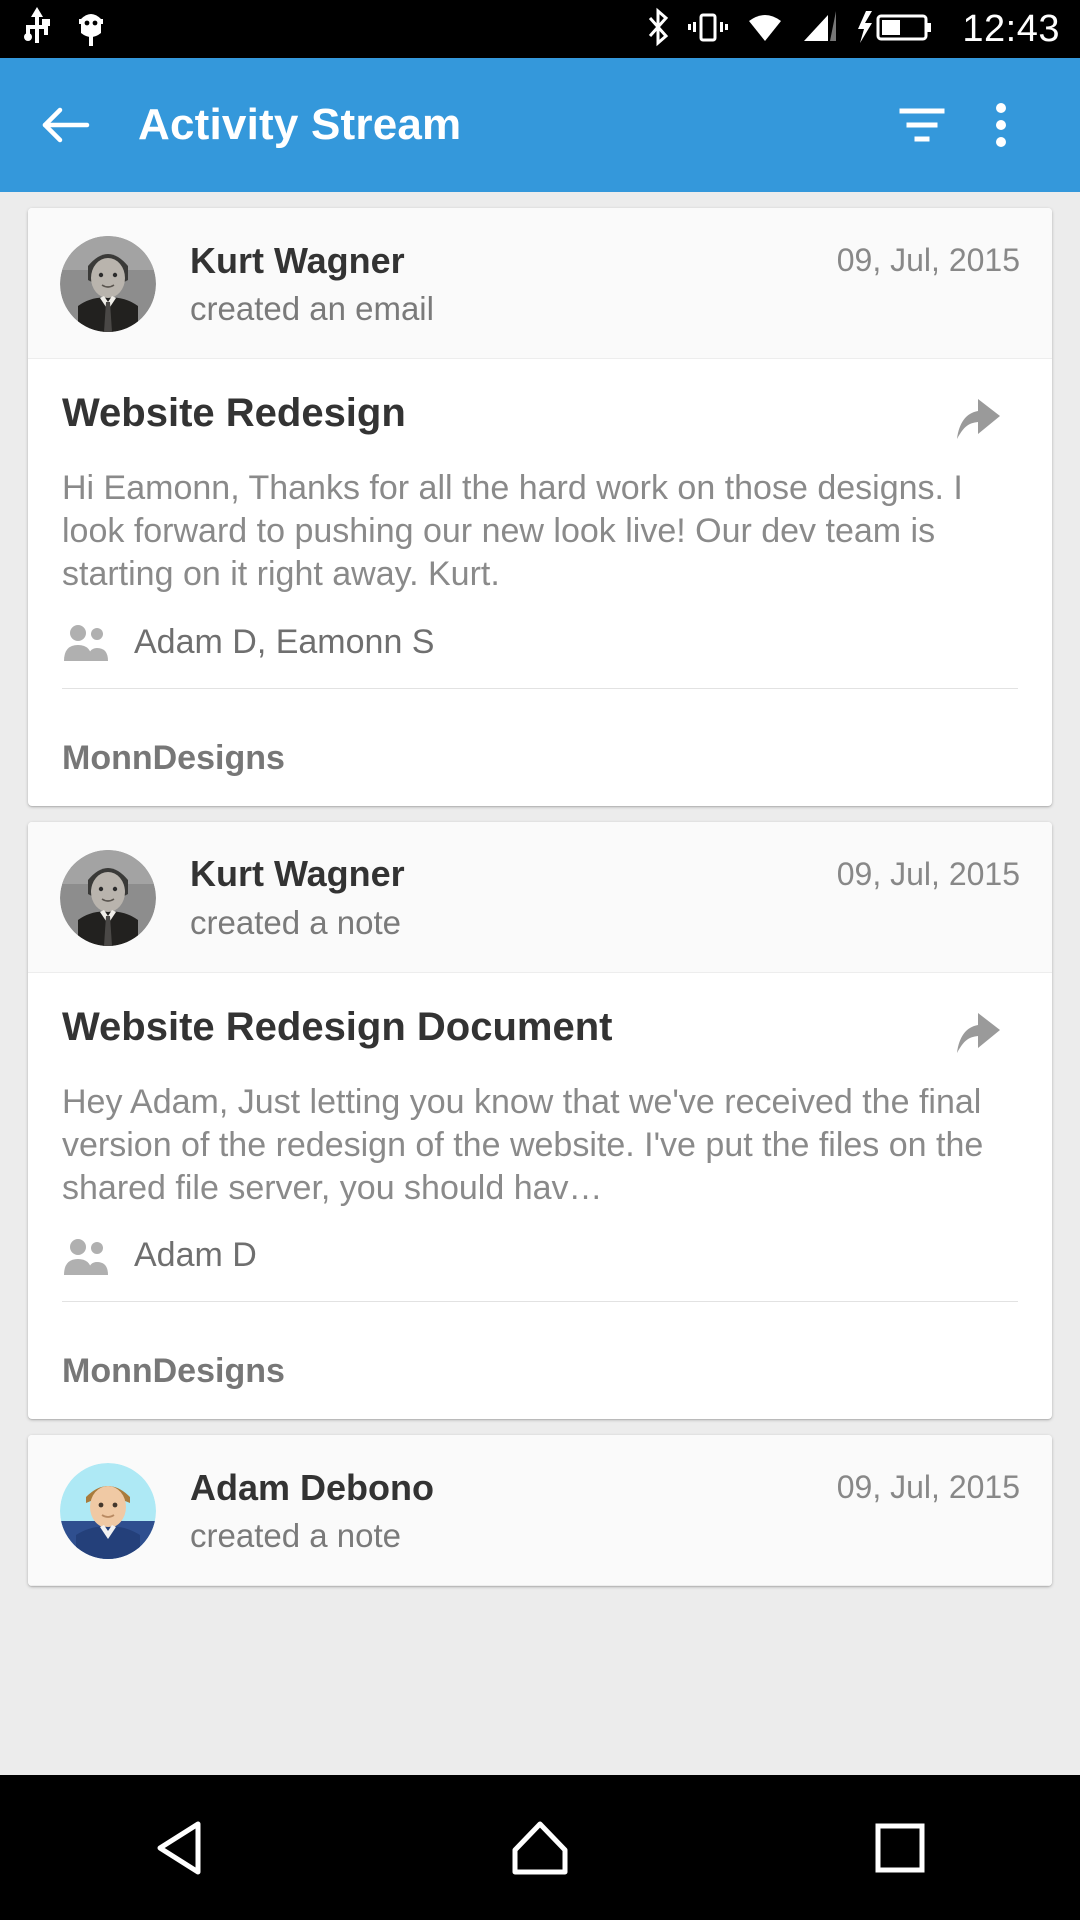 This screenshot has width=1080, height=1920. Describe the element at coordinates (540, 417) in the screenshot. I see `activity-title-row: Website Redesign` at that location.